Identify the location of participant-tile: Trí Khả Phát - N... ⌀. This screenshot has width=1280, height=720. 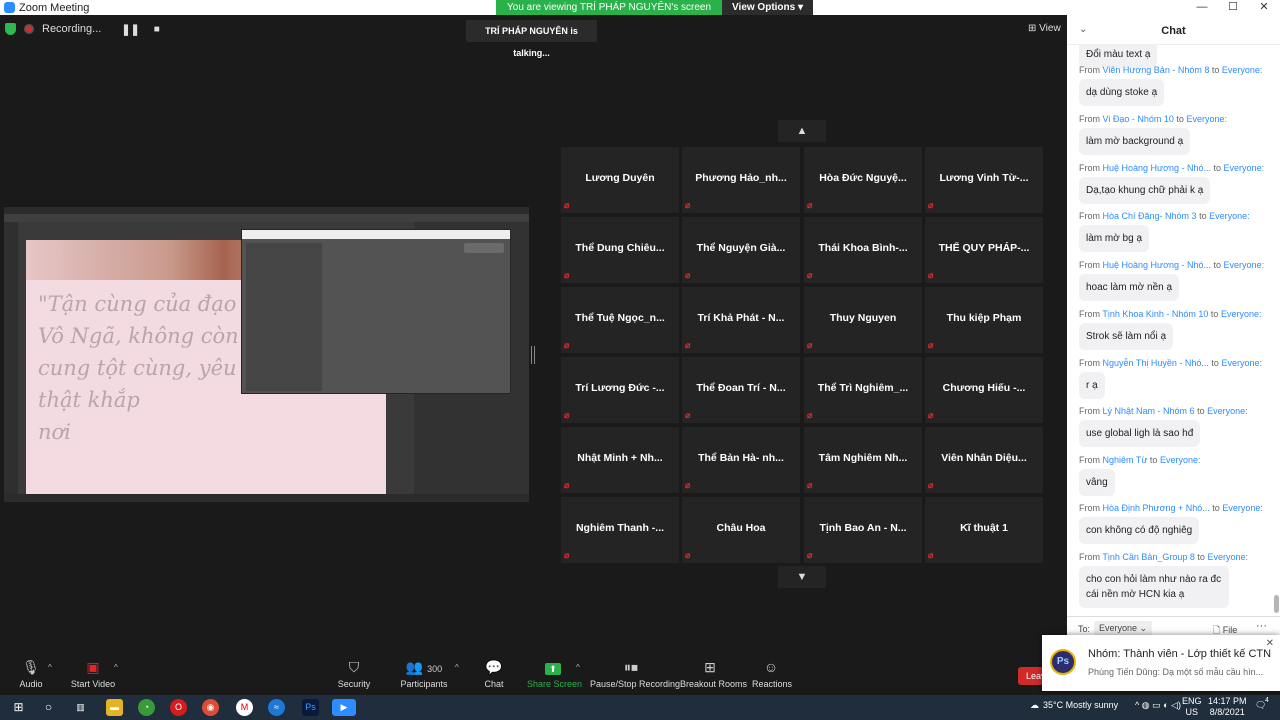
(741, 320).